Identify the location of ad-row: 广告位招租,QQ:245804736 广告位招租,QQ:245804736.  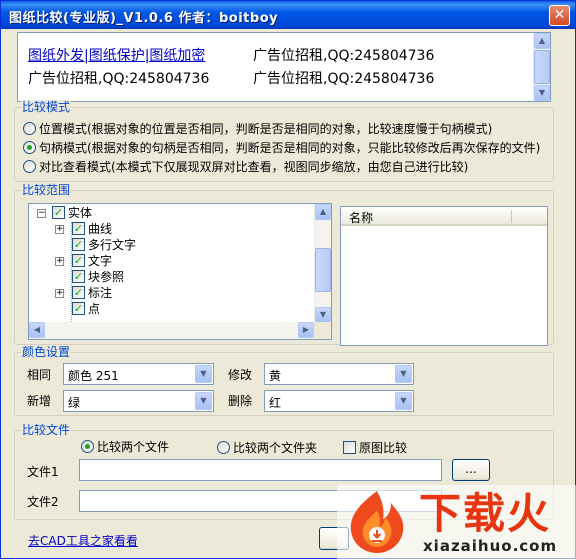
(253, 79).